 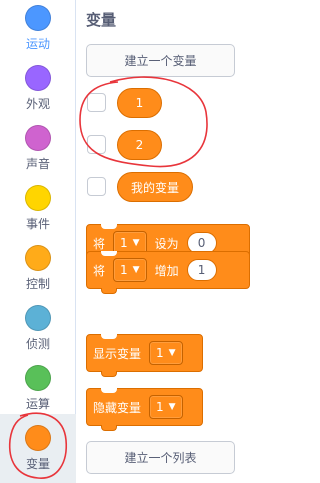 I want to click on looks-color-dot-icon, so click(x=38, y=78).